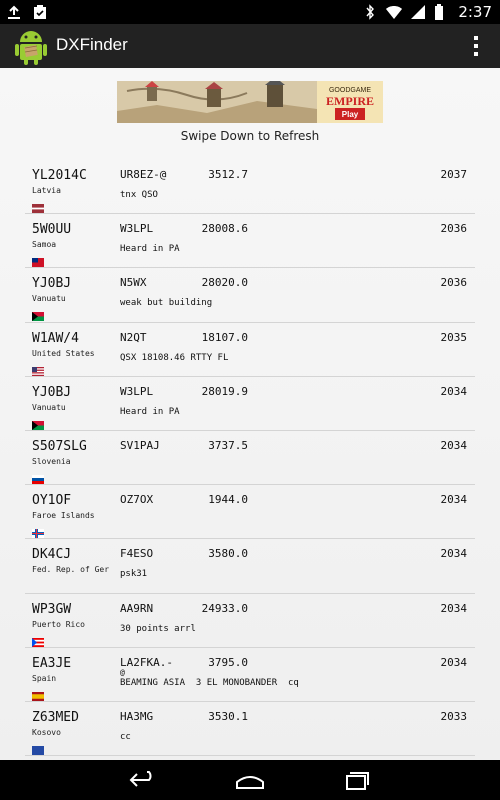 Image resolution: width=500 pixels, height=800 pixels. I want to click on app-title: DXFinder, so click(92, 44).